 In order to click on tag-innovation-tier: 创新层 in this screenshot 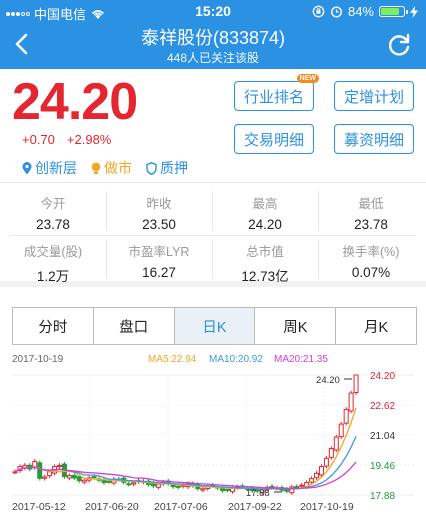, I will do `click(49, 168)`.